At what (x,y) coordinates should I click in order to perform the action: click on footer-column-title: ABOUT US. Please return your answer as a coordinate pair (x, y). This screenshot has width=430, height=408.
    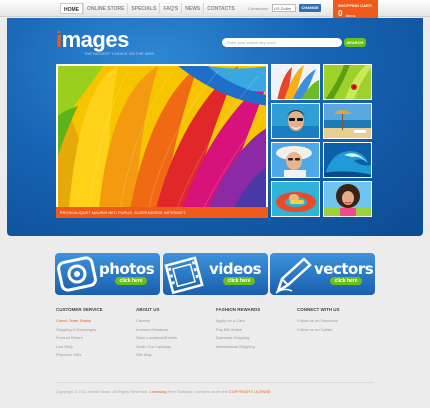
    Looking at the image, I should click on (148, 309).